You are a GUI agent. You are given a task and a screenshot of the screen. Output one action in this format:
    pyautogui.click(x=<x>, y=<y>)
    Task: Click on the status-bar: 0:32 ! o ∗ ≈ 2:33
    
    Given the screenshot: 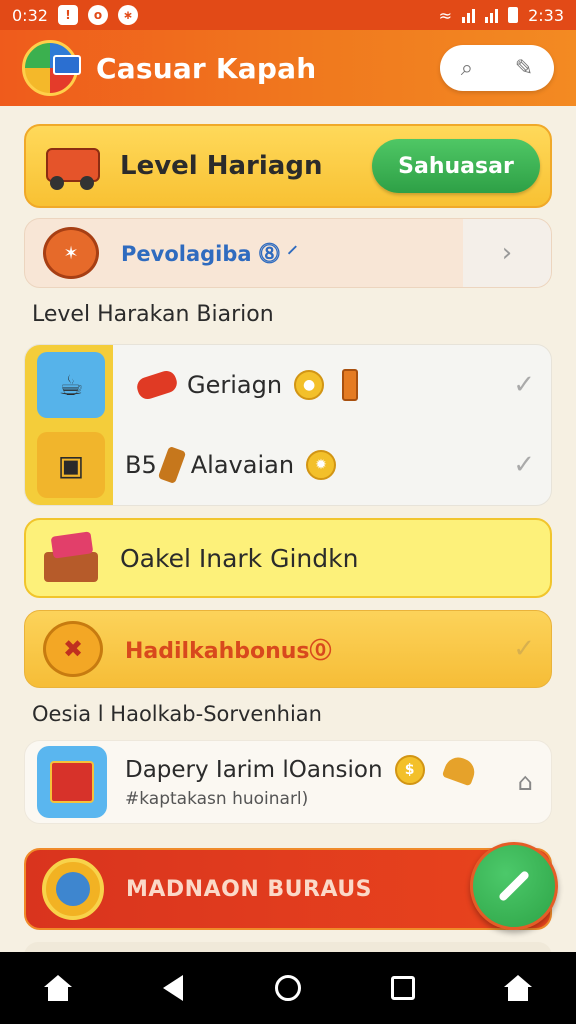 What is the action you would take?
    pyautogui.click(x=288, y=15)
    